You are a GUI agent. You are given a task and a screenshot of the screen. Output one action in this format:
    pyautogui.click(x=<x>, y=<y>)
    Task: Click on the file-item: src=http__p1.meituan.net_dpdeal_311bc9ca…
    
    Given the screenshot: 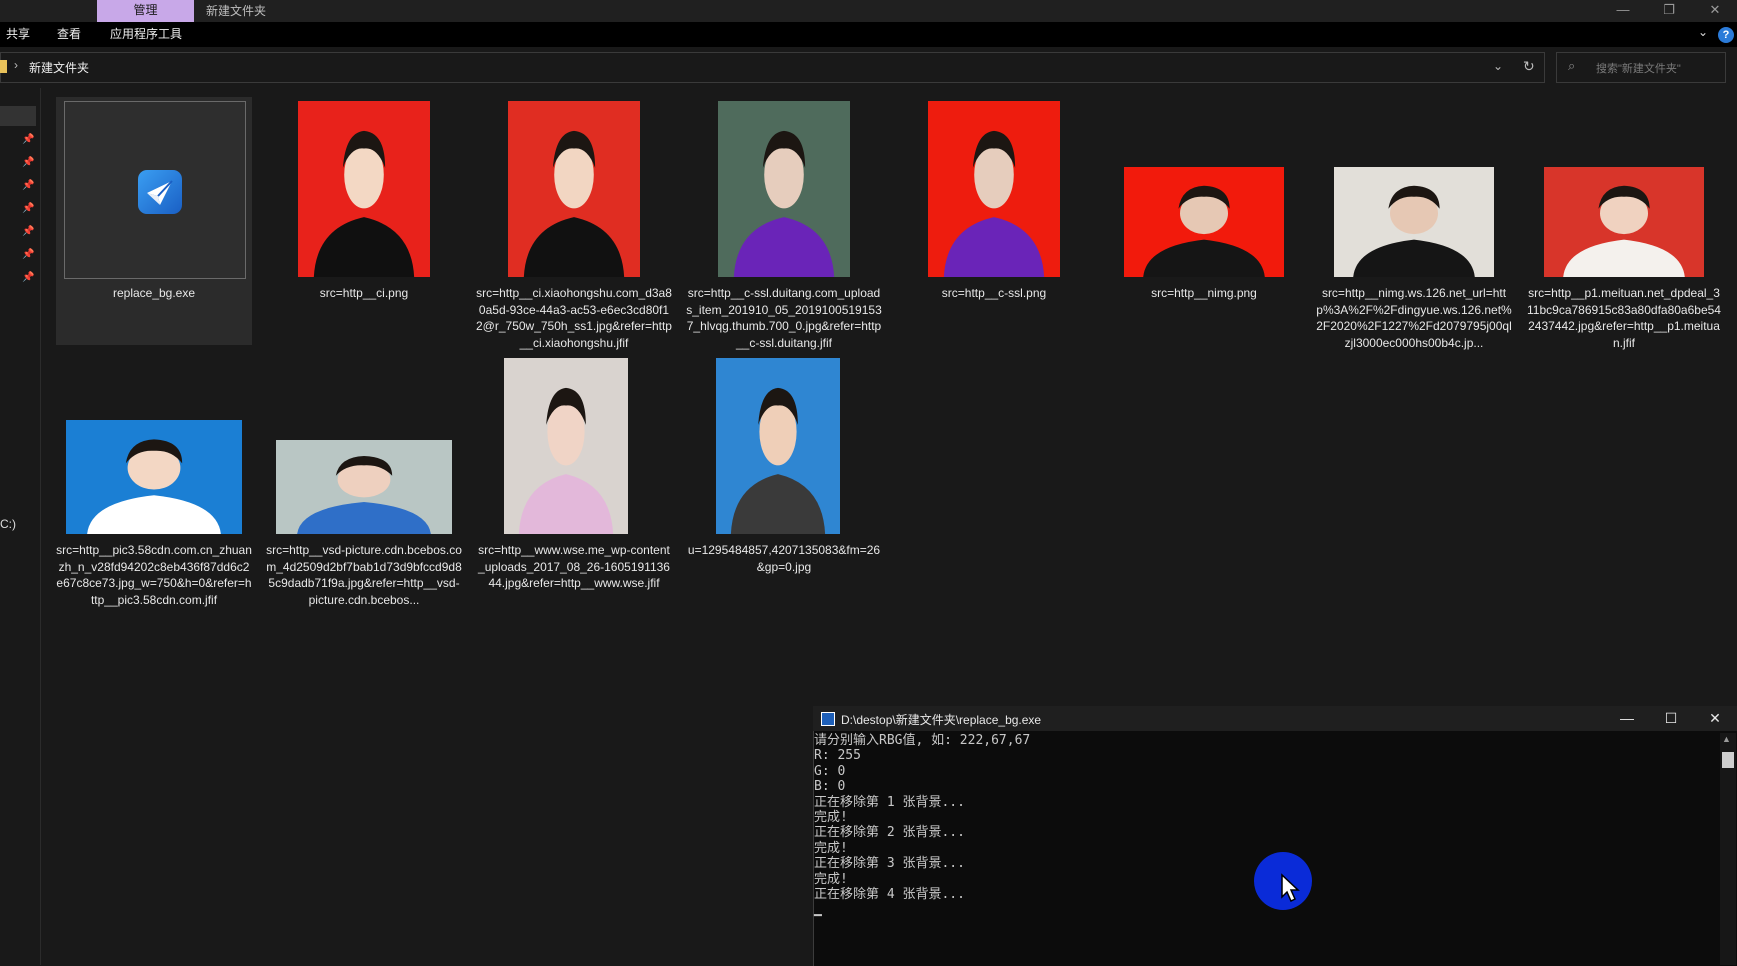 What is the action you would take?
    pyautogui.click(x=1624, y=223)
    